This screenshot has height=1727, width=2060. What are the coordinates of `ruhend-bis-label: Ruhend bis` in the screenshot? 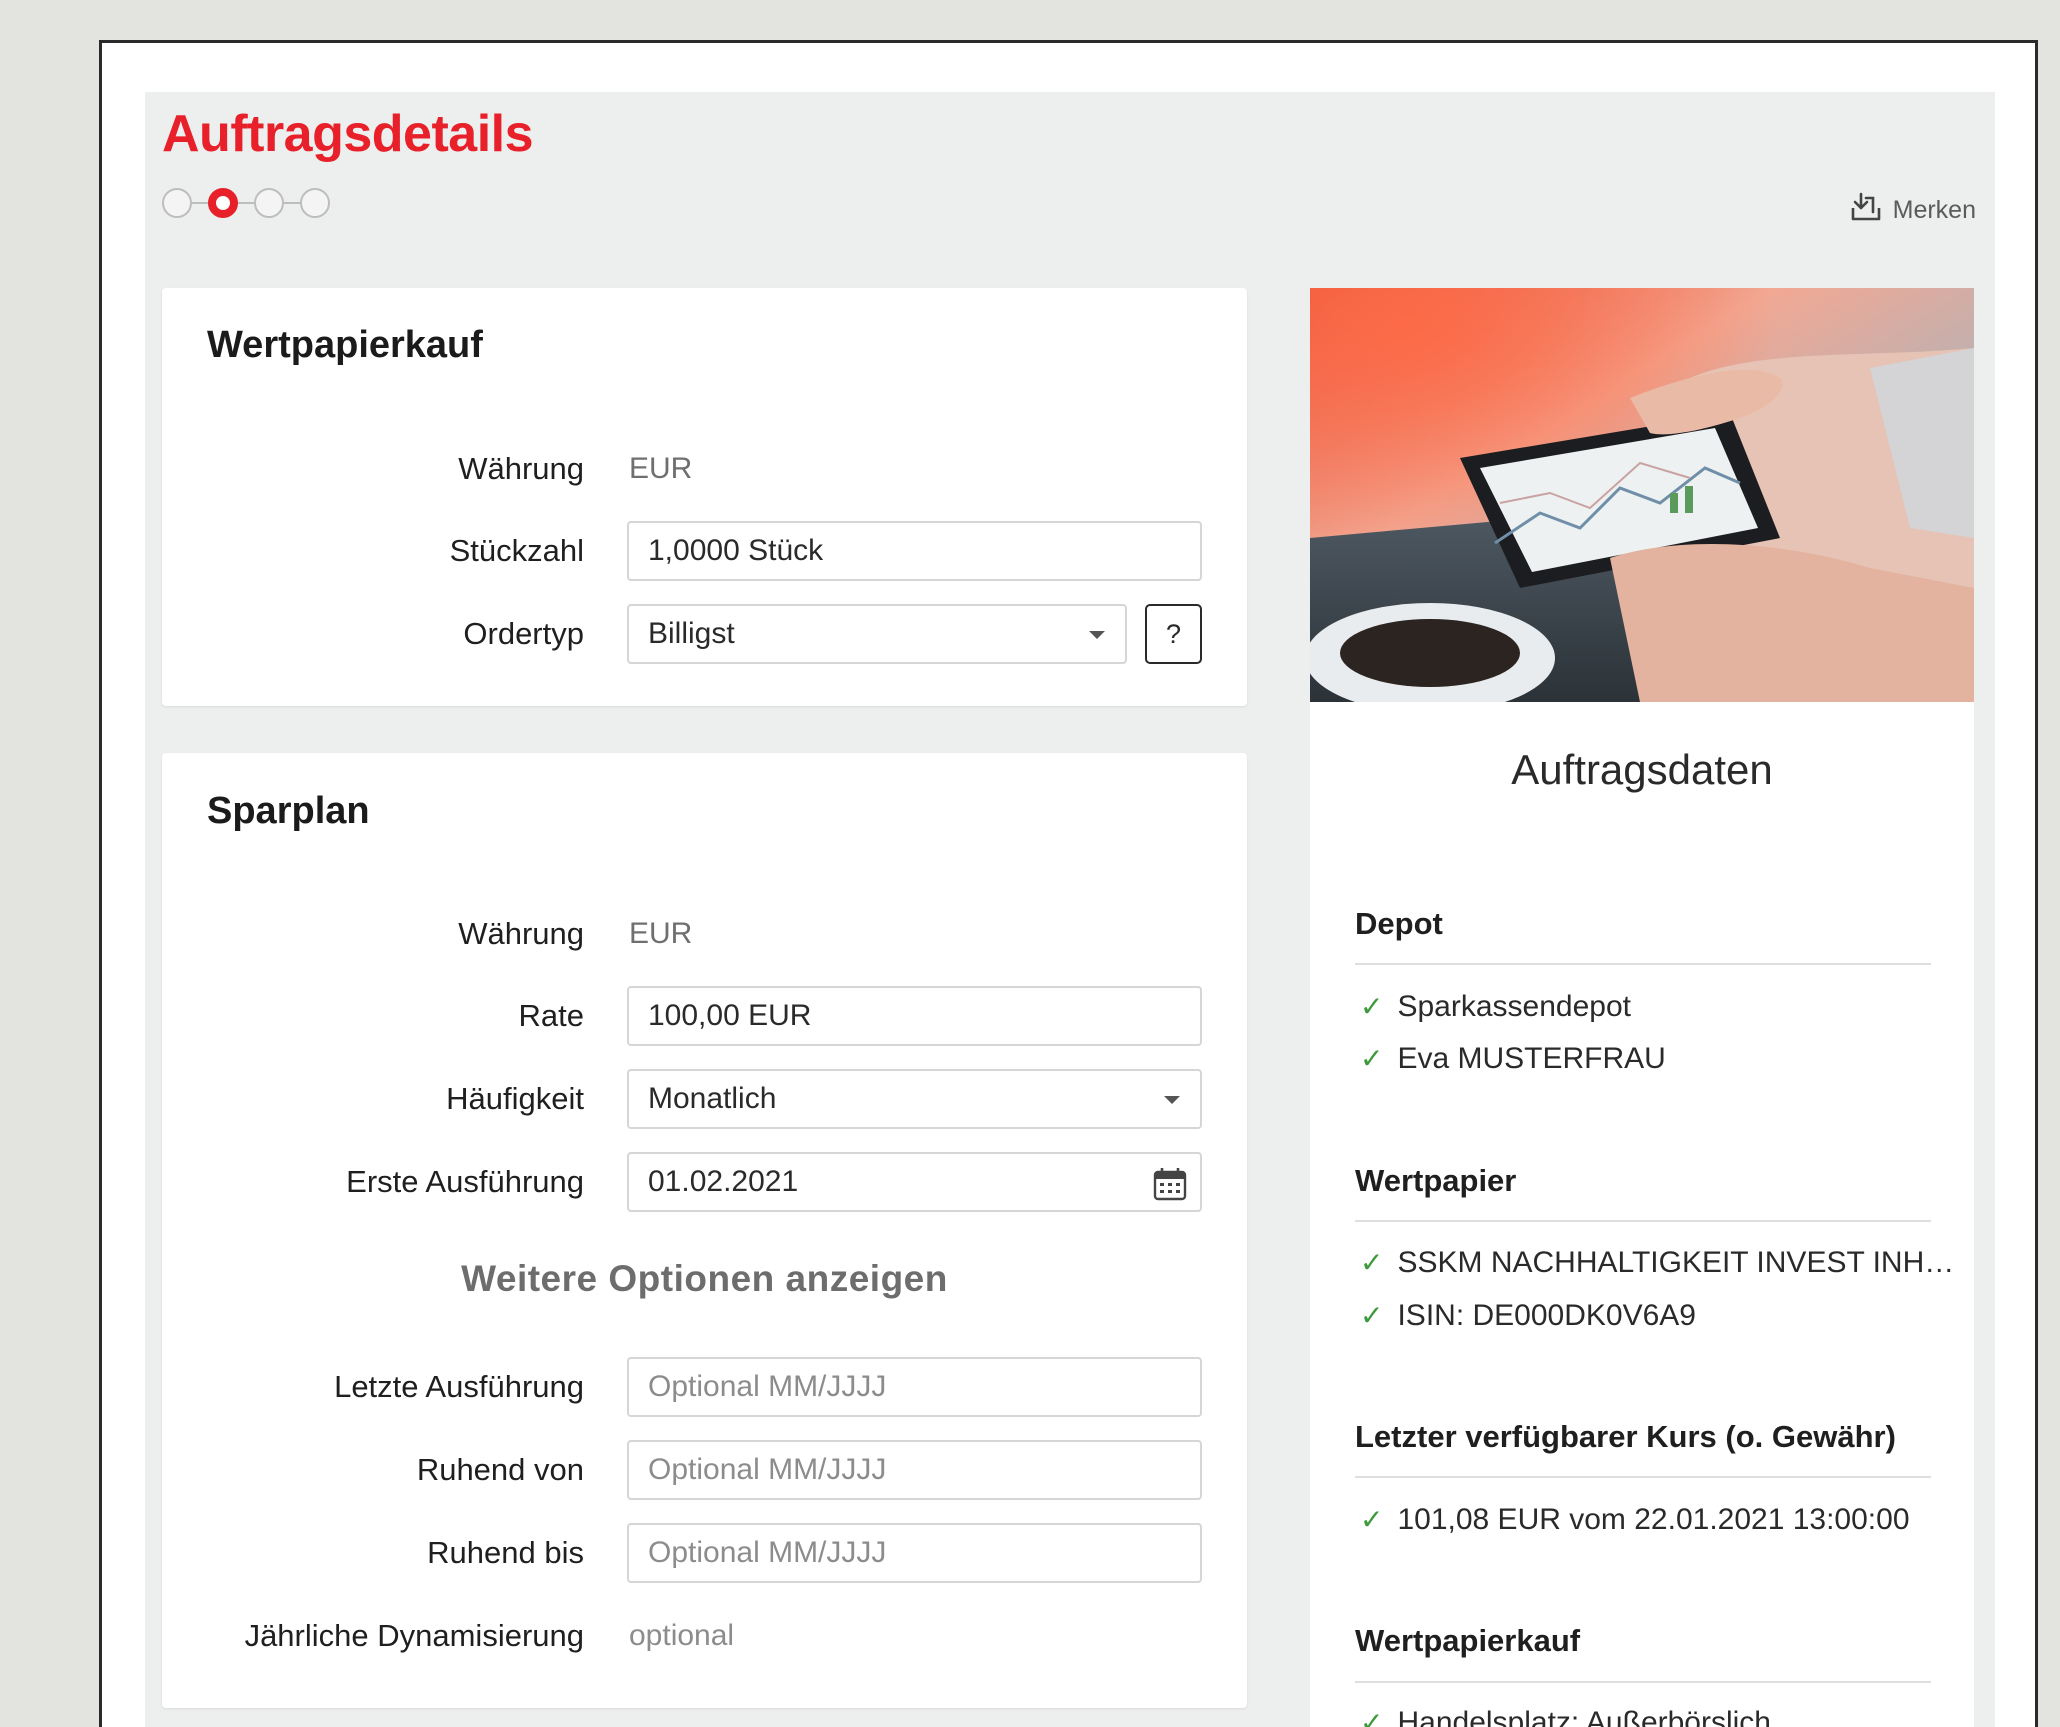 It's located at (505, 1552).